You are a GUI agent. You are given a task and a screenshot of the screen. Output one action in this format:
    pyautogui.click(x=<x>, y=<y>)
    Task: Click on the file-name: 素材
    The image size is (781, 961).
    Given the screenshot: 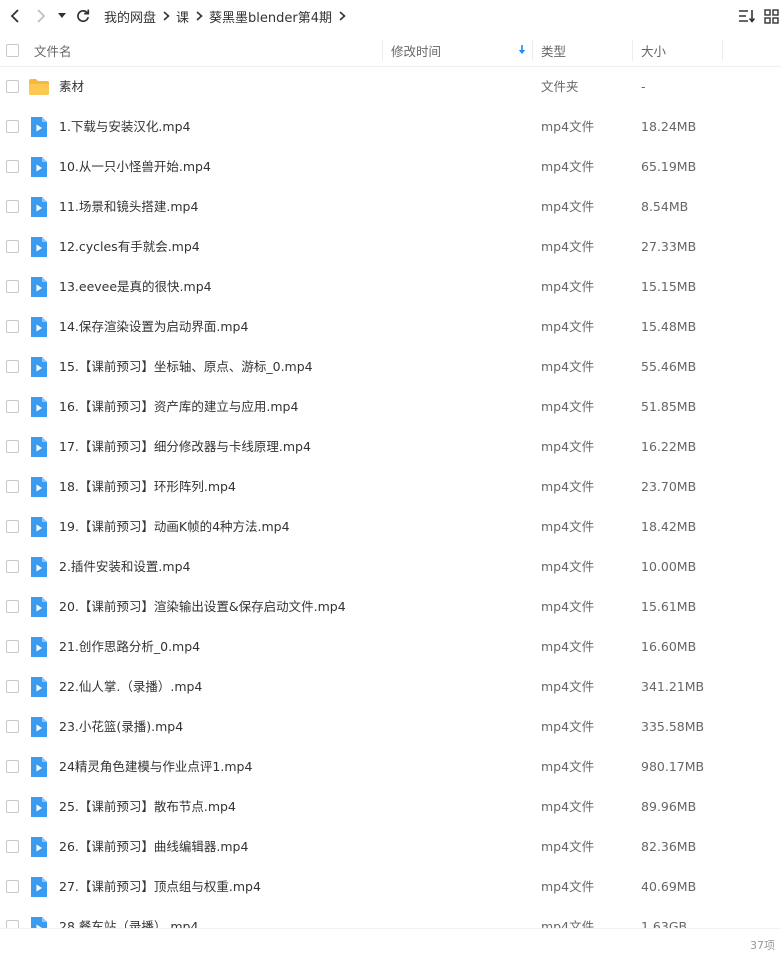 What is the action you would take?
    pyautogui.click(x=71, y=87)
    